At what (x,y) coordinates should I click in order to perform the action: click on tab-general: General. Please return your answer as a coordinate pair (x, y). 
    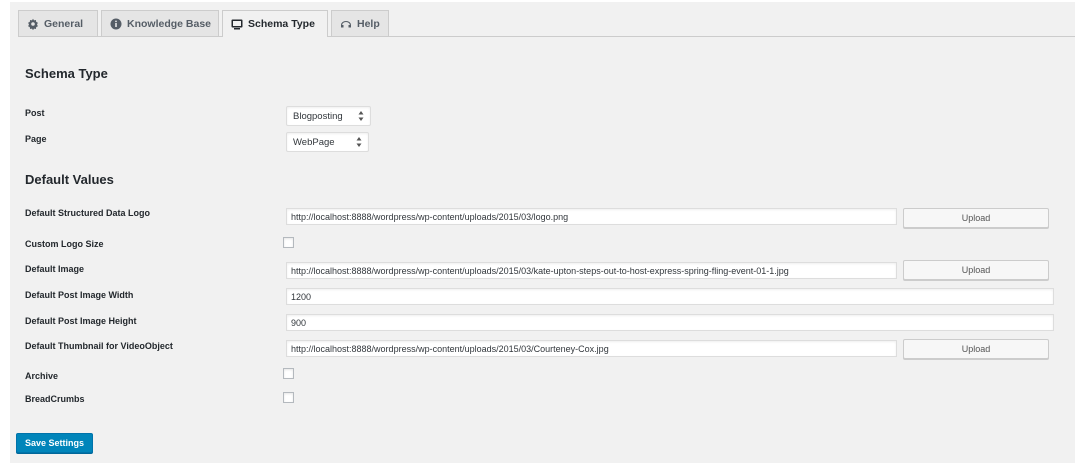
    Looking at the image, I should click on (58, 23).